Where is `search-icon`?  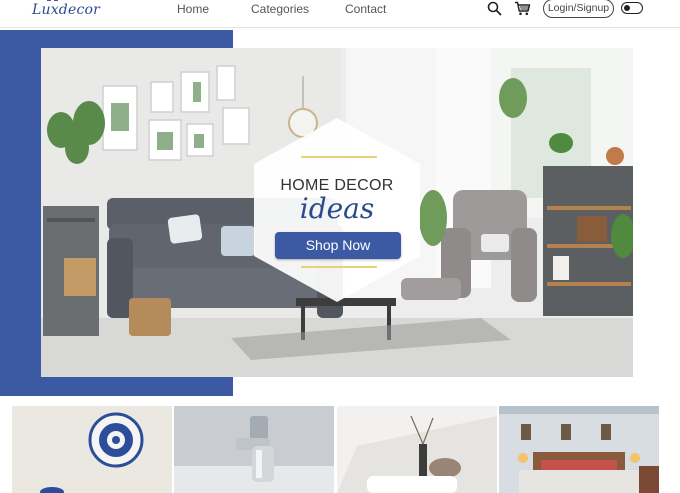 search-icon is located at coordinates (494, 8).